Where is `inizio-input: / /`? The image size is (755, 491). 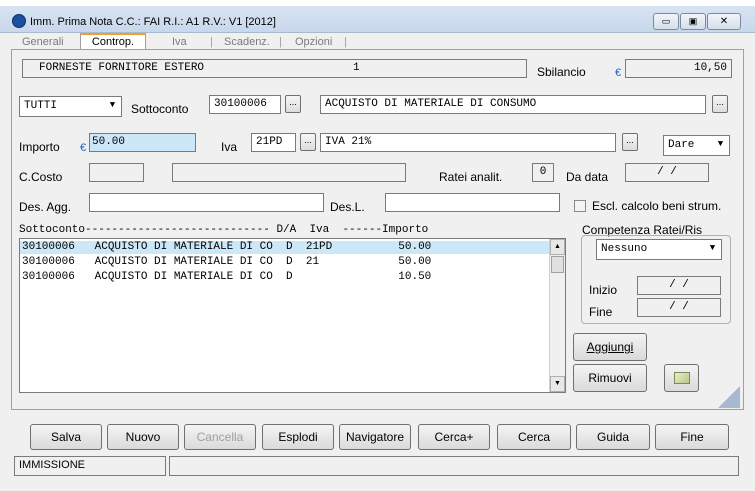
inizio-input: / / is located at coordinates (679, 285).